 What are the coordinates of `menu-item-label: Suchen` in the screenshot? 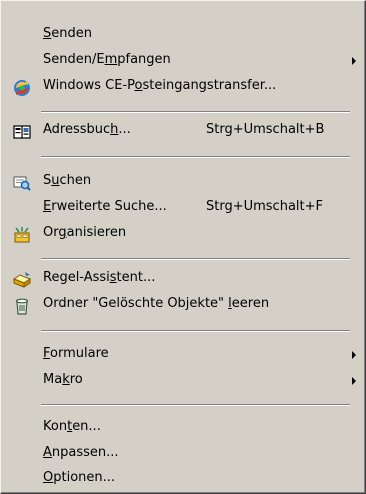 It's located at (67, 180).